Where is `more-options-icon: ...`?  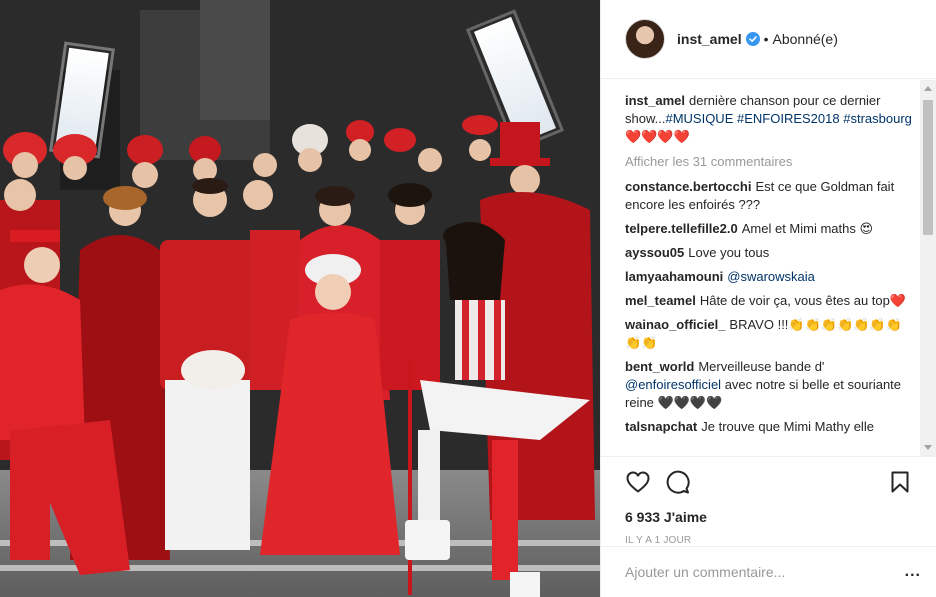
more-options-icon: ... is located at coordinates (913, 572).